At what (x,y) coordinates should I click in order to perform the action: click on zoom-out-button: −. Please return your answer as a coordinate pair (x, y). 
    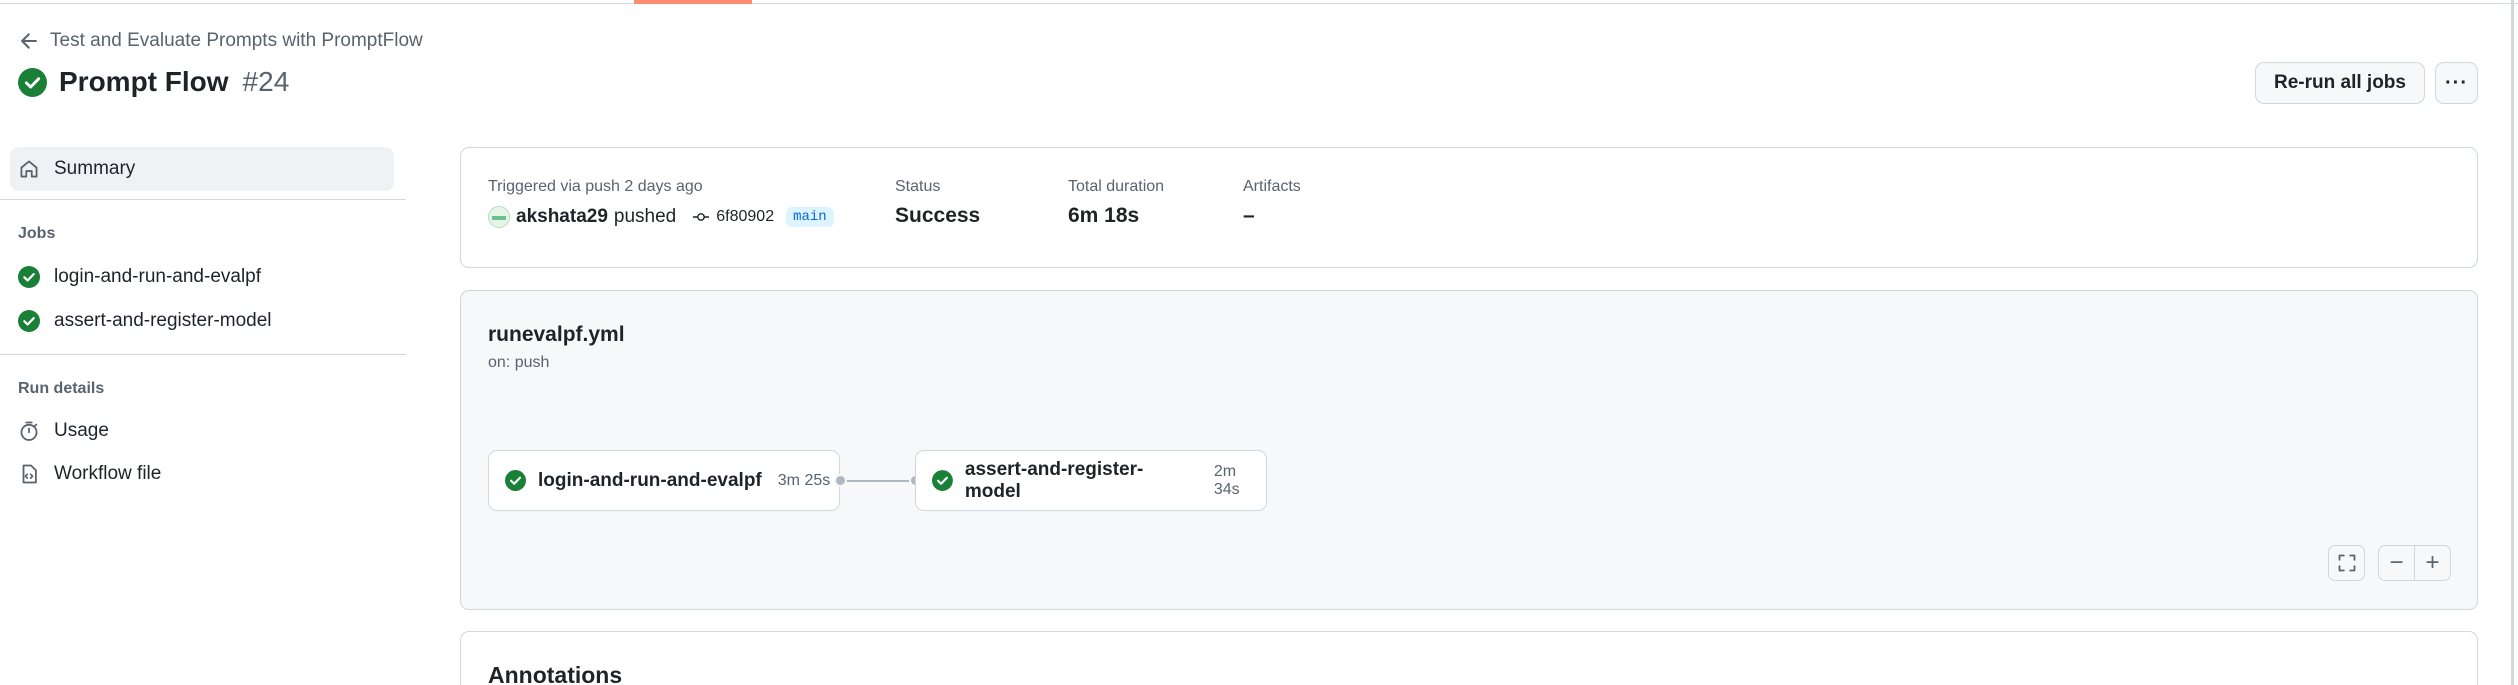
    Looking at the image, I should click on (2396, 563).